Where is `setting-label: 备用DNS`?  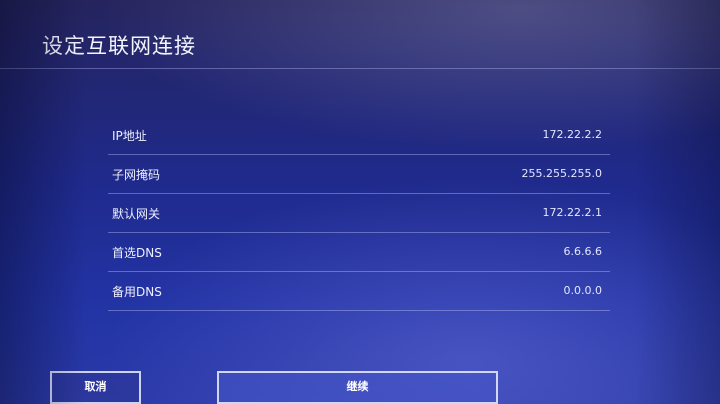
setting-label: 备用DNS is located at coordinates (137, 292).